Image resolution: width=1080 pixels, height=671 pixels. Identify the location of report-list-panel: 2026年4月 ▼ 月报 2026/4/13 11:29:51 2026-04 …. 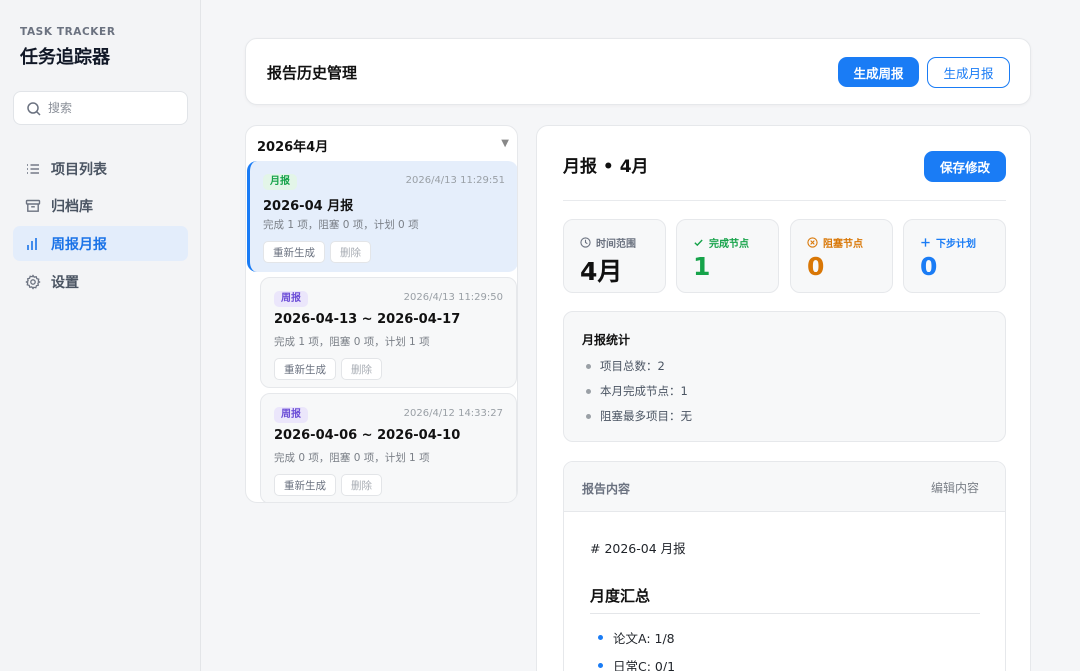
(381, 314).